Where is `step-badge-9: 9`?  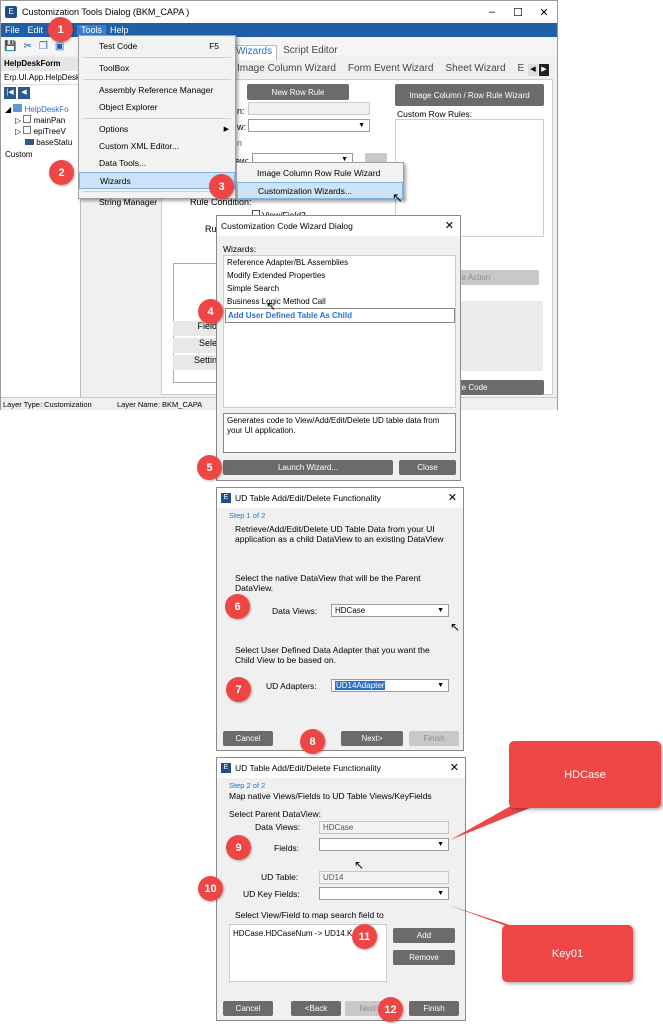 step-badge-9: 9 is located at coordinates (238, 847).